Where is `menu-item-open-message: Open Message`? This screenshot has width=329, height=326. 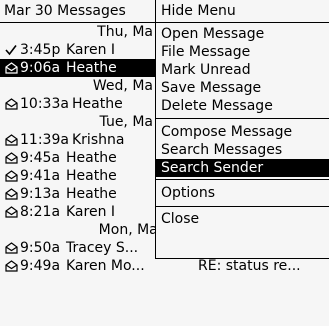
menu-item-open-message: Open Message is located at coordinates (242, 34).